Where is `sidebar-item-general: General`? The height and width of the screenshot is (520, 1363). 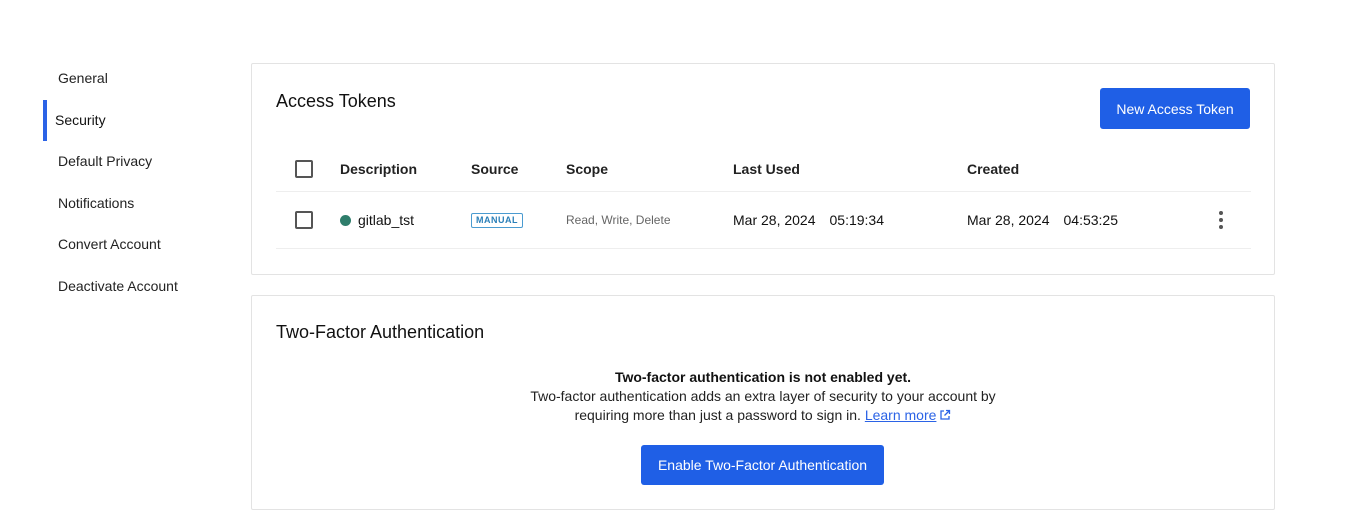
sidebar-item-general: General is located at coordinates (138, 79).